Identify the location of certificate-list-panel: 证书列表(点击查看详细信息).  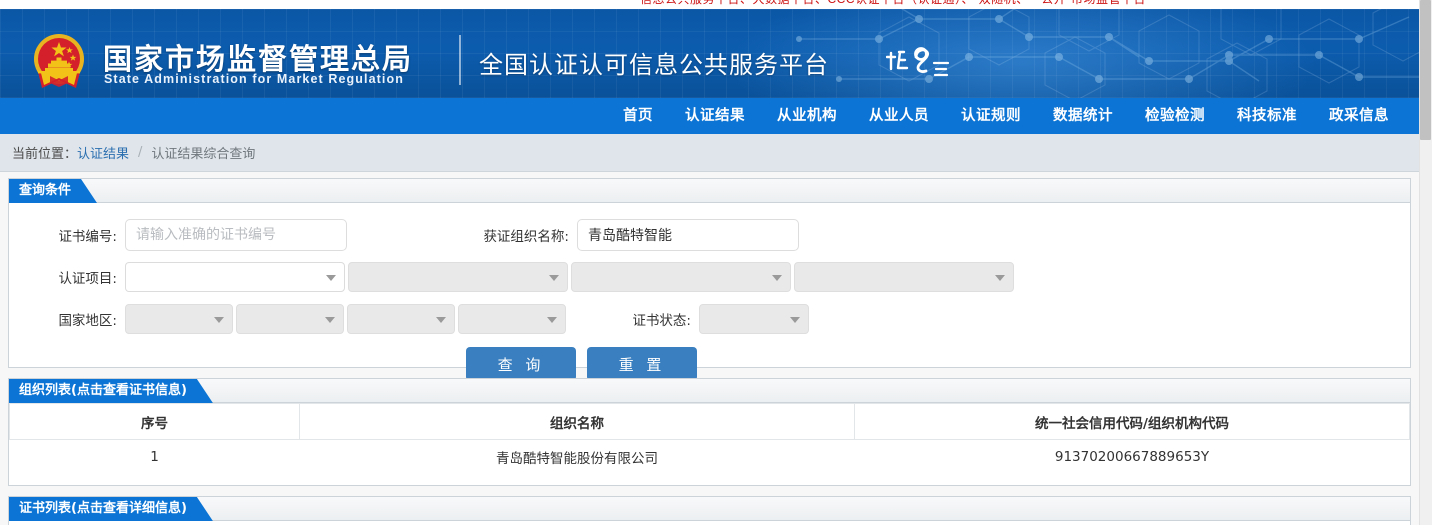
(709, 510).